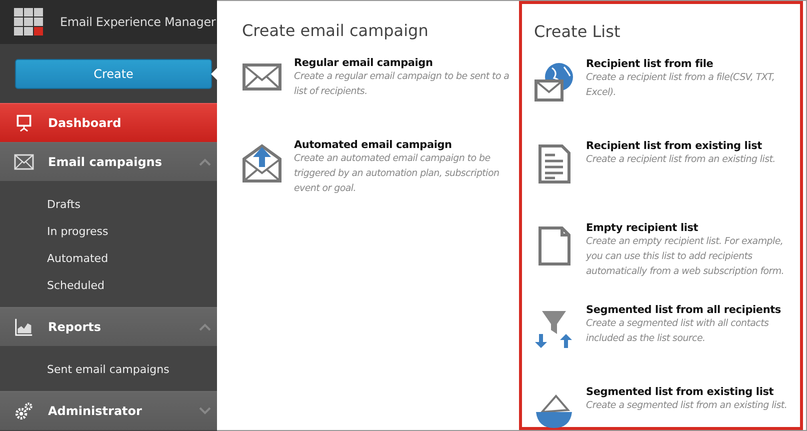 Image resolution: width=807 pixels, height=431 pixels. I want to click on nav-item: Automated, so click(108, 258).